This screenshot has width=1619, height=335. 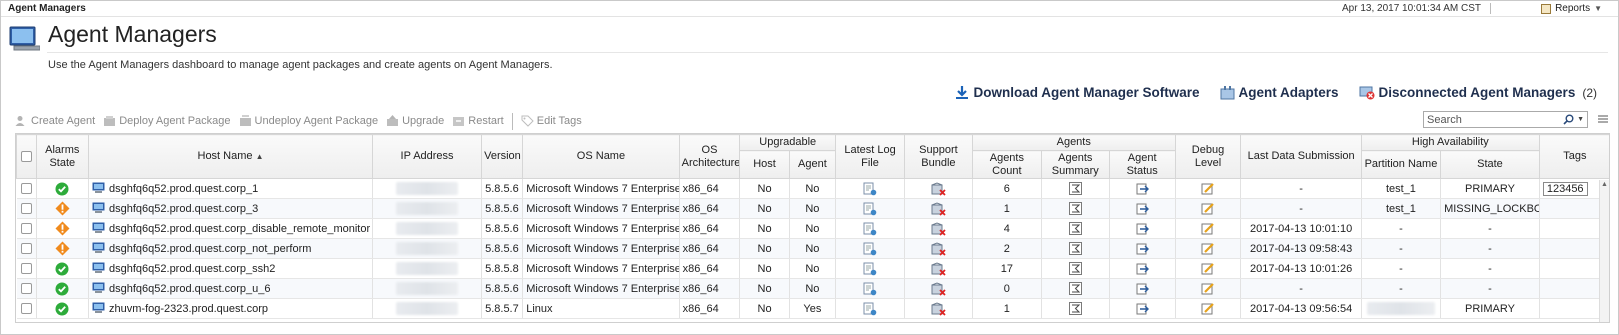 What do you see at coordinates (55, 121) in the screenshot?
I see `create-agent-button: Create Agent` at bounding box center [55, 121].